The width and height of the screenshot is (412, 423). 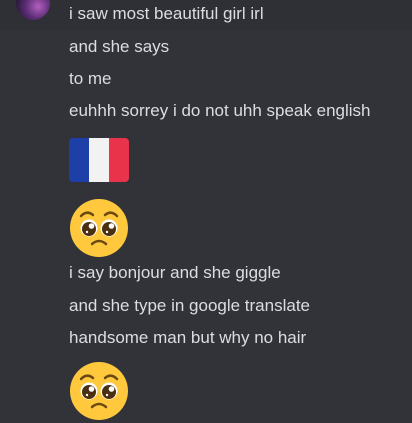 I want to click on message-line: i saw most beautiful girl irl, so click(x=166, y=13).